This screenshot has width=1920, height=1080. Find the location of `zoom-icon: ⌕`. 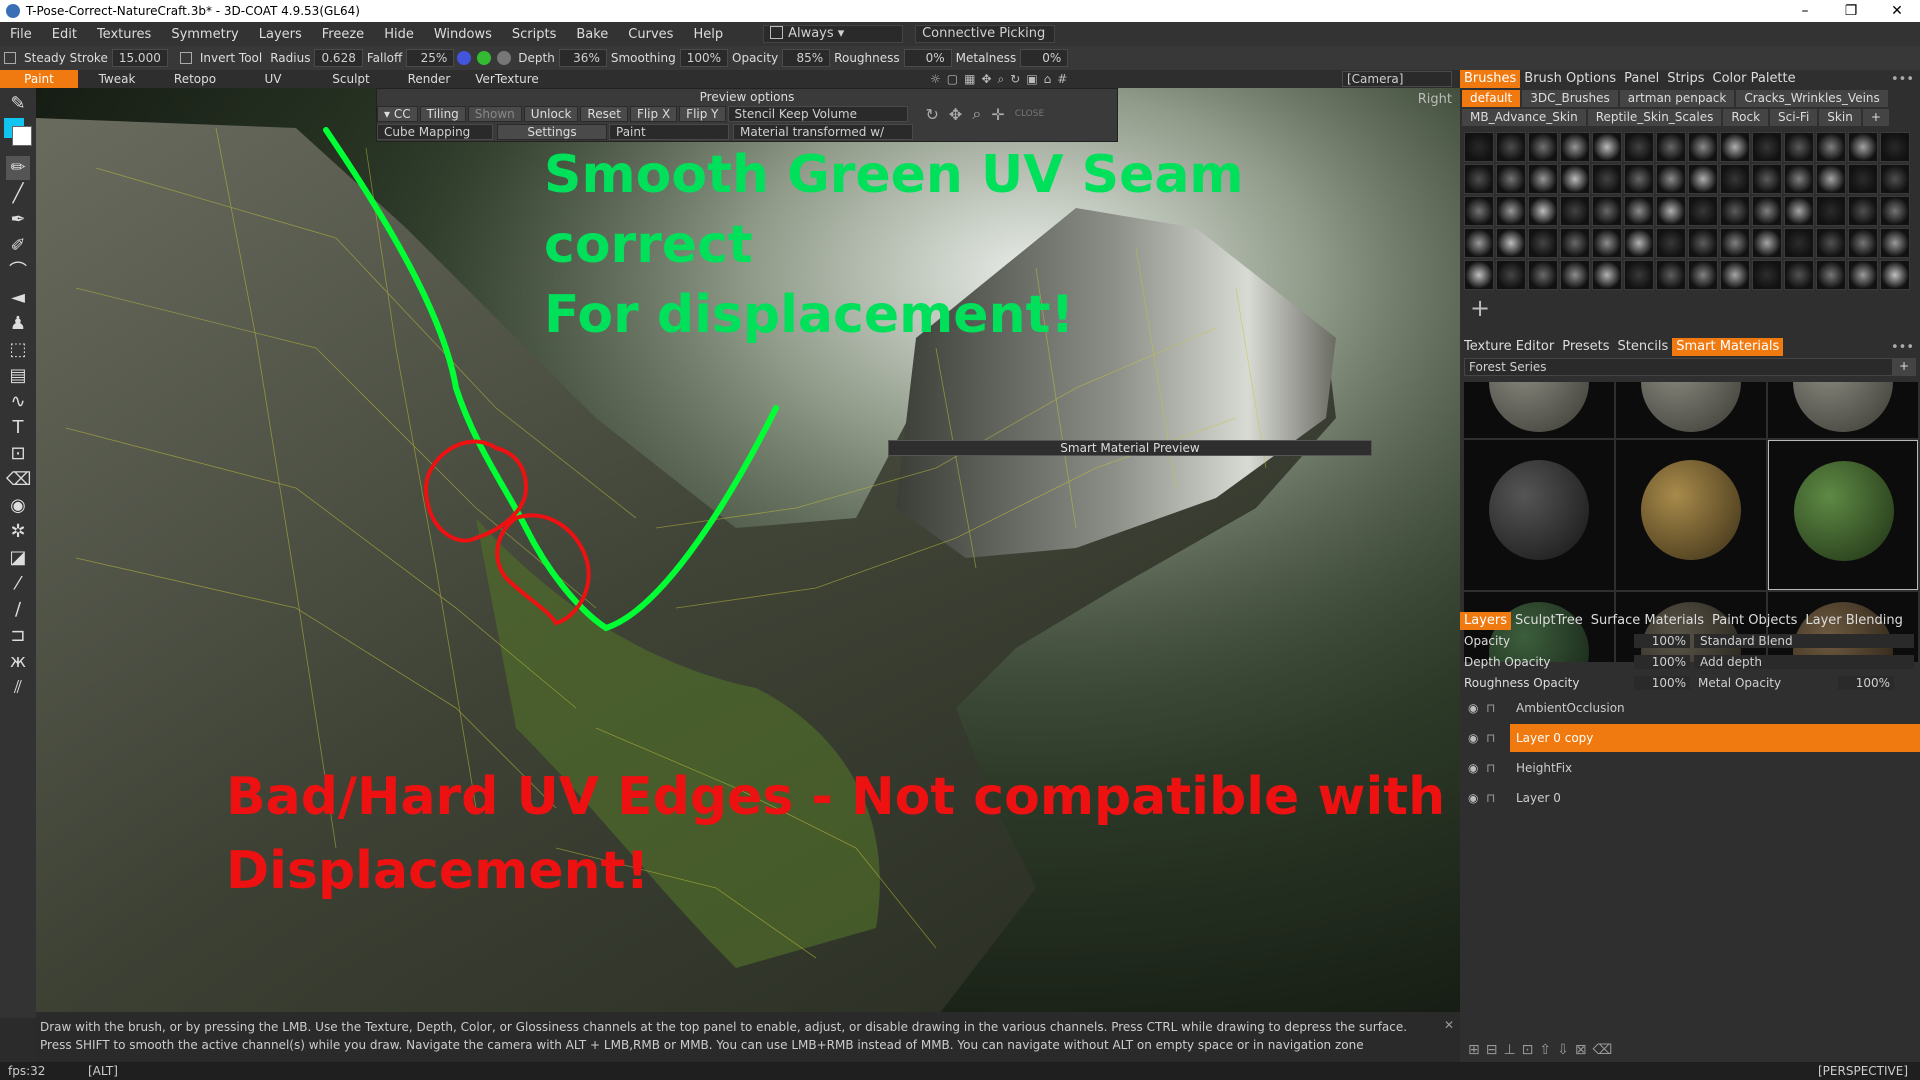

zoom-icon: ⌕ is located at coordinates (1001, 79).